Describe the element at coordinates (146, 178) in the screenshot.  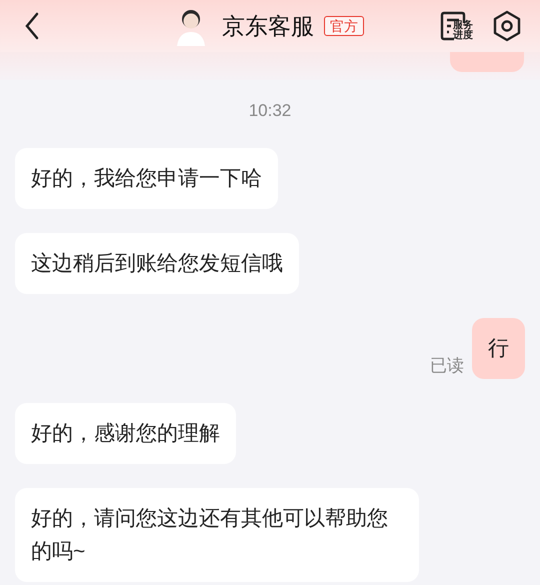
I see `message-bubble: 好的，我给您申请一下哈` at that location.